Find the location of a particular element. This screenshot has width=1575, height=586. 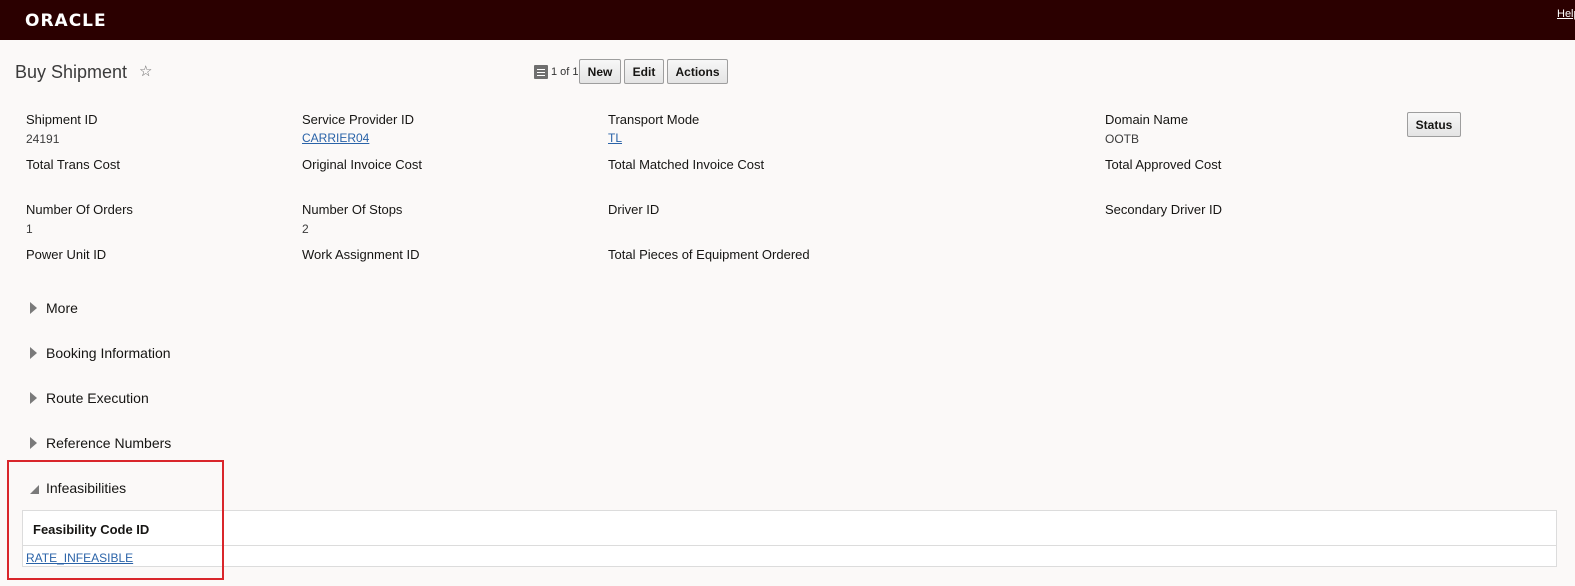

favorite-star-icon: ☆ is located at coordinates (145, 71).